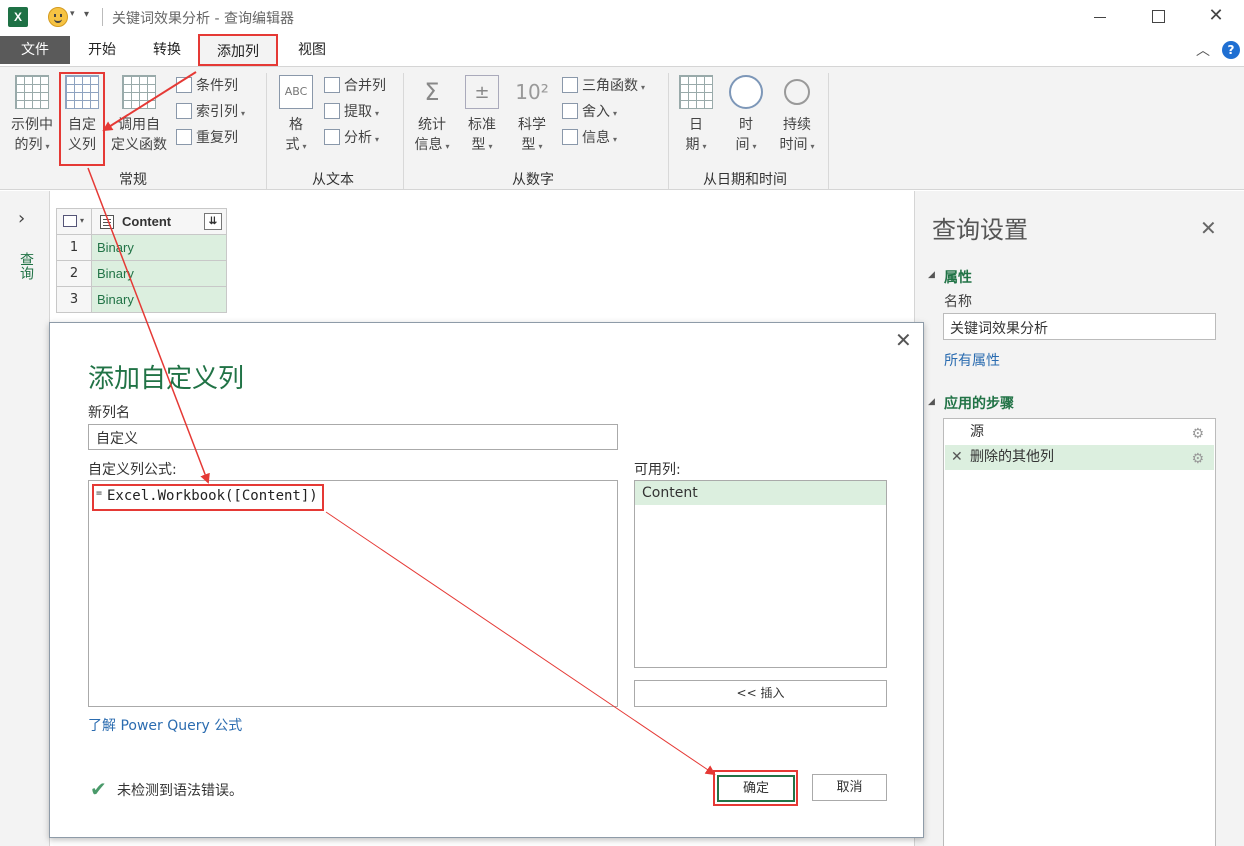  I want to click on data-preview-grid: ▾ Content ⇊ 1 Binary 2 Binary 3 Binary, so click(141, 261).